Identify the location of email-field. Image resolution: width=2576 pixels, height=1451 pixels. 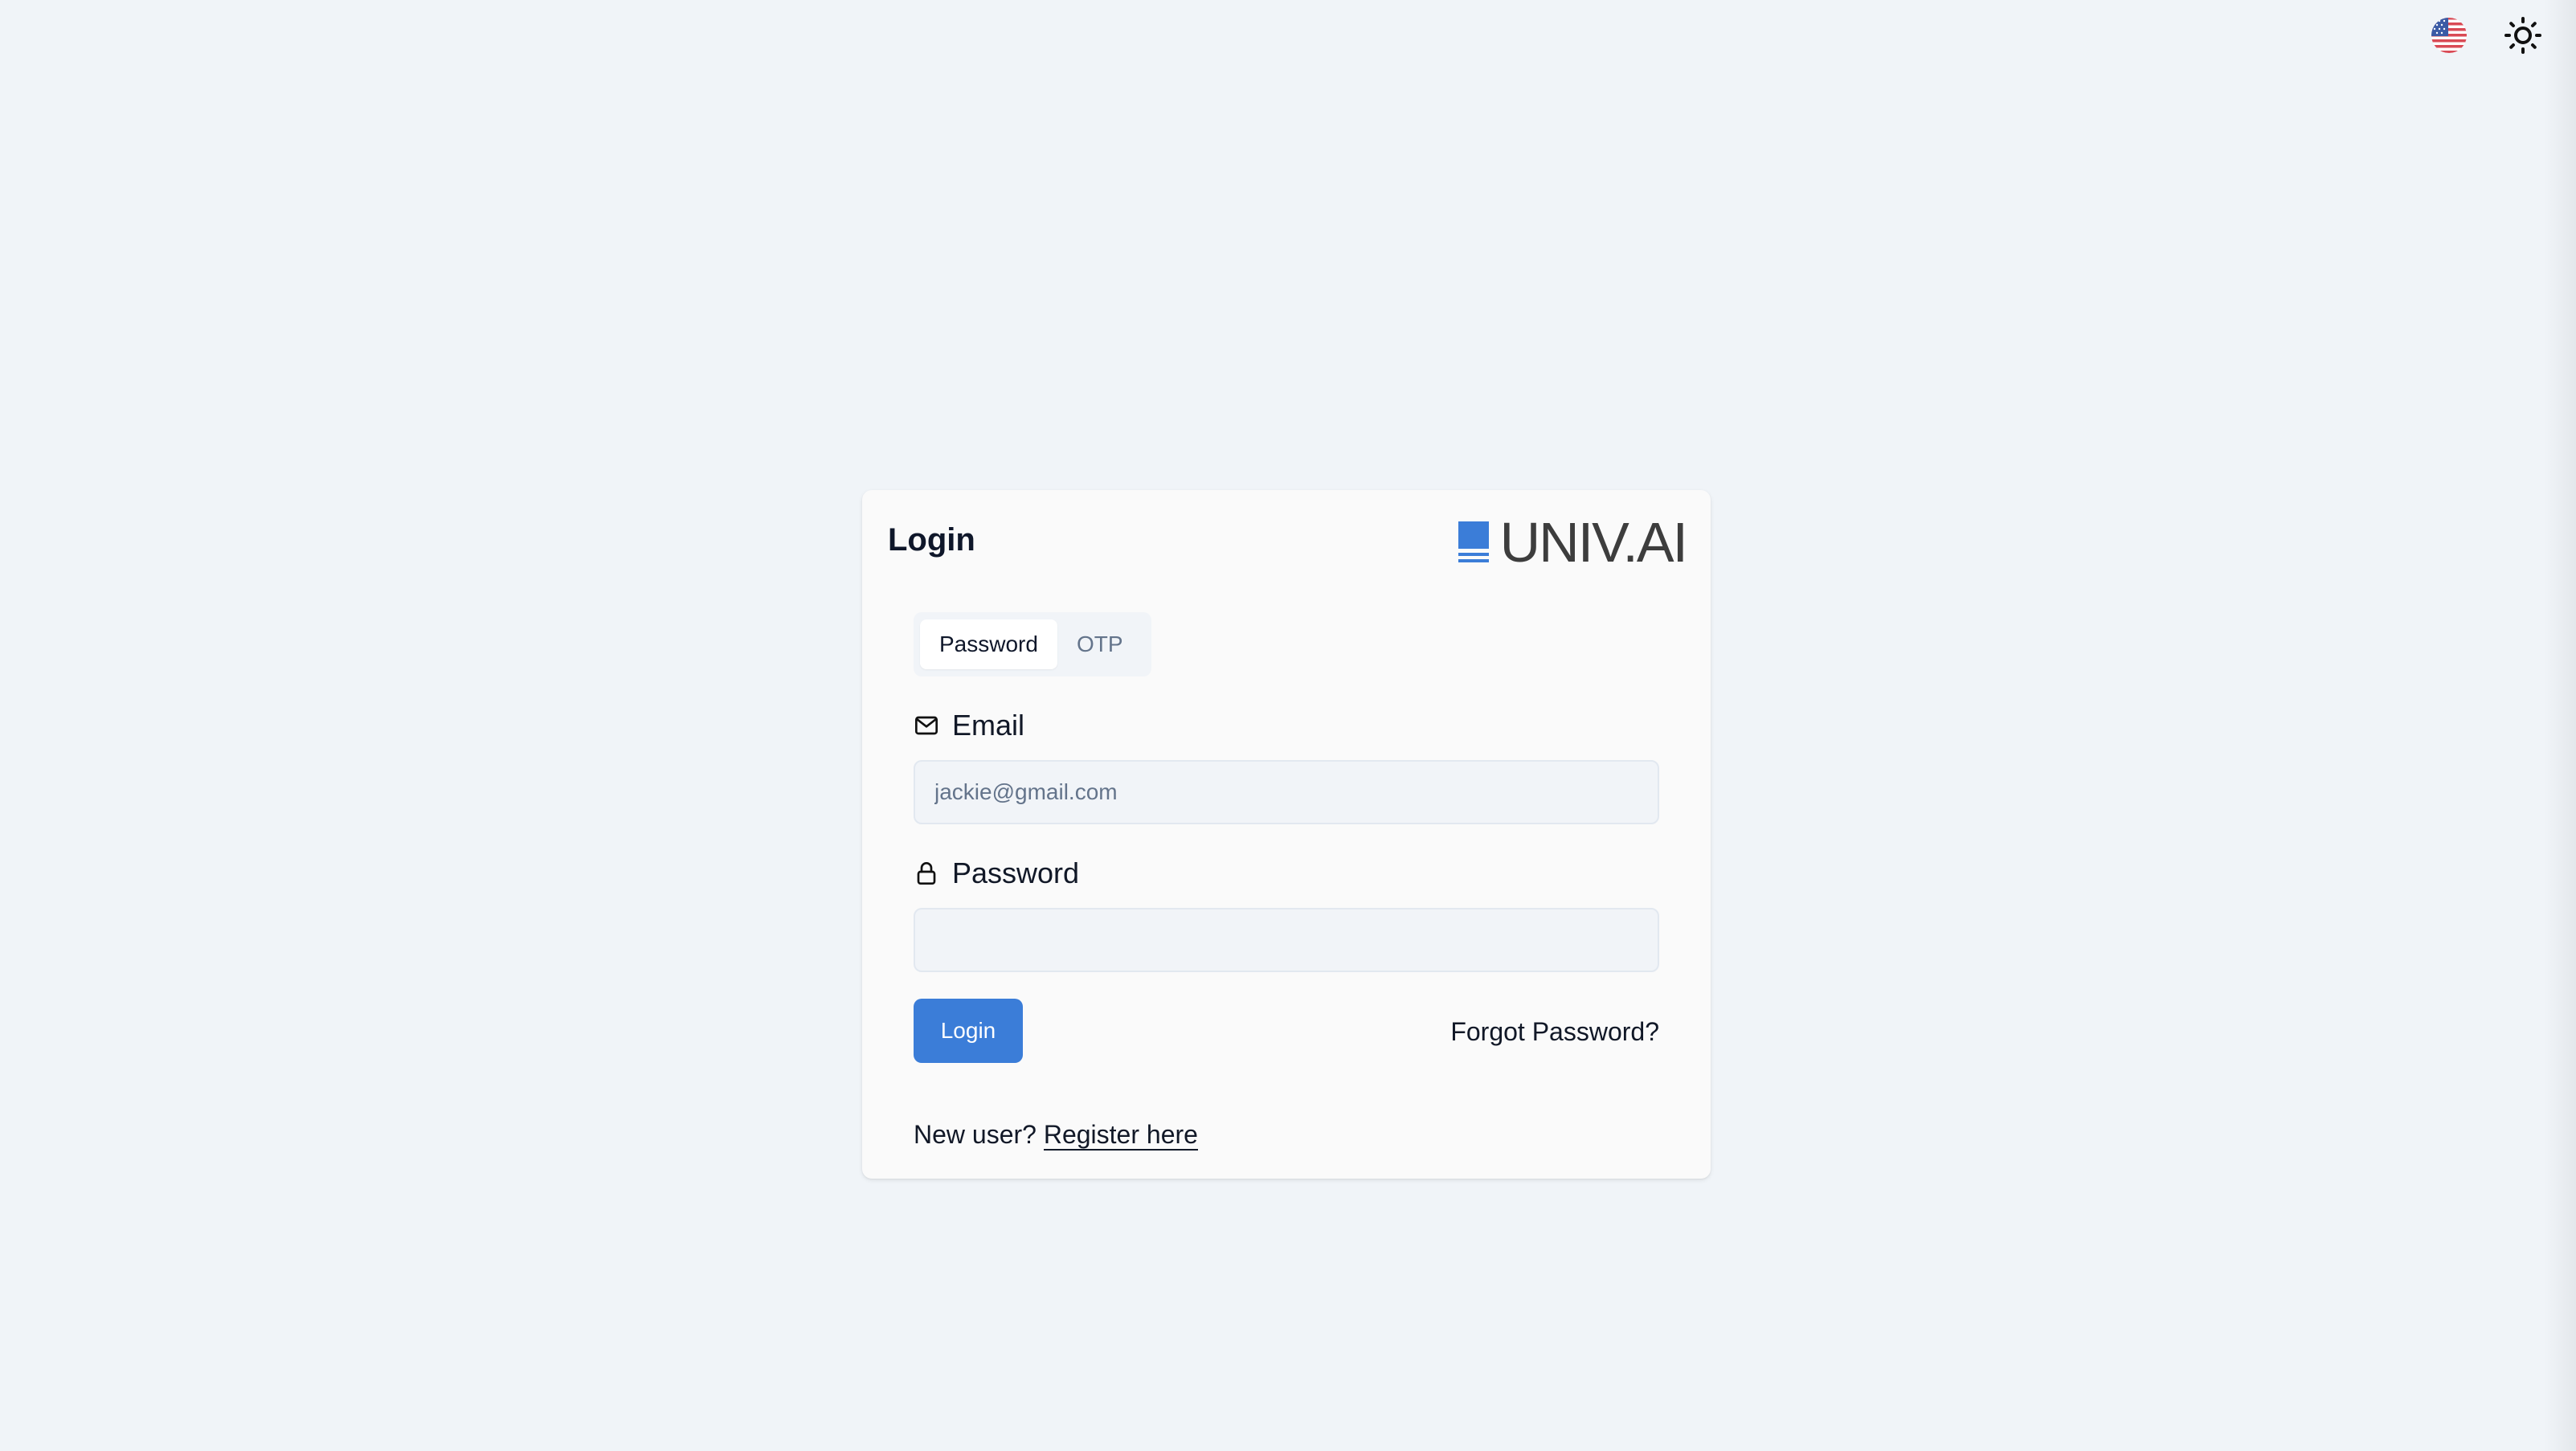
(1287, 792).